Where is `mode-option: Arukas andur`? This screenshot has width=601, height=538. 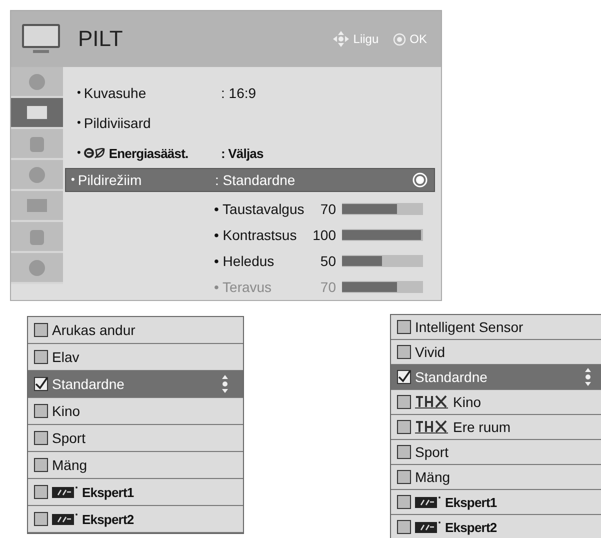
mode-option: Arukas andur is located at coordinates (135, 330).